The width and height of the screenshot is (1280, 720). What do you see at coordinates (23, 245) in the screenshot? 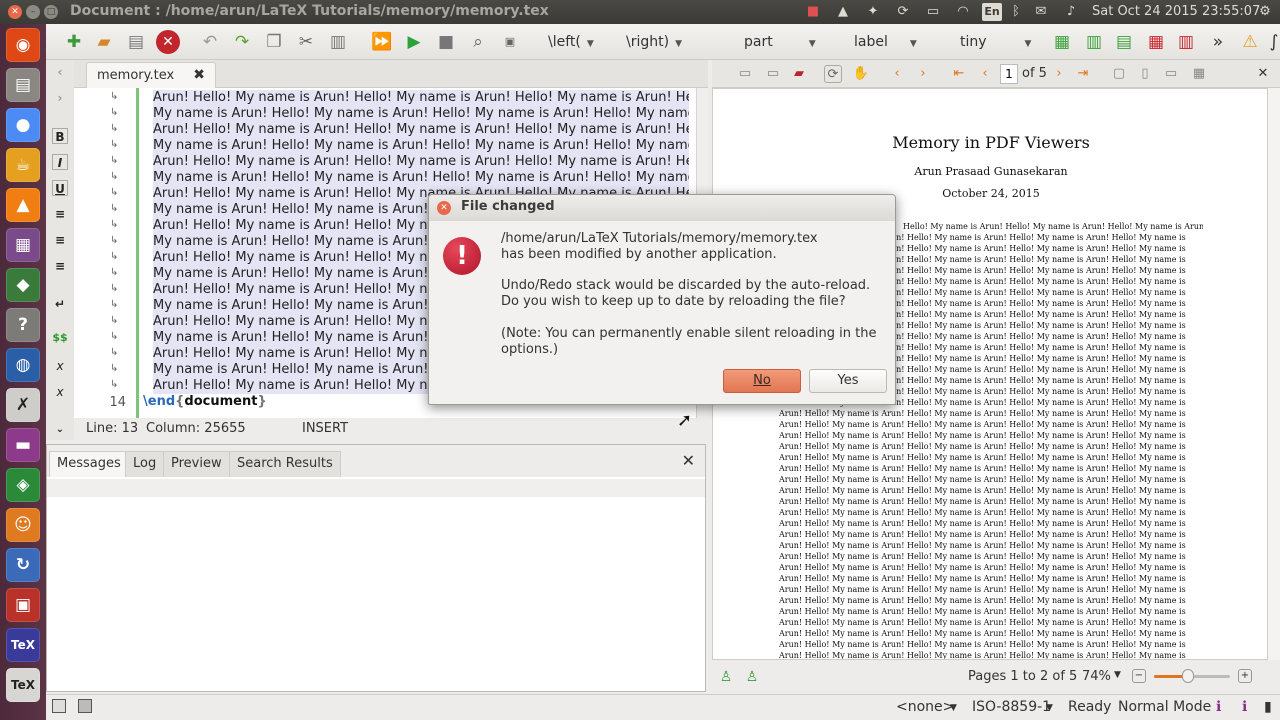
I see `media-icon: ▦` at bounding box center [23, 245].